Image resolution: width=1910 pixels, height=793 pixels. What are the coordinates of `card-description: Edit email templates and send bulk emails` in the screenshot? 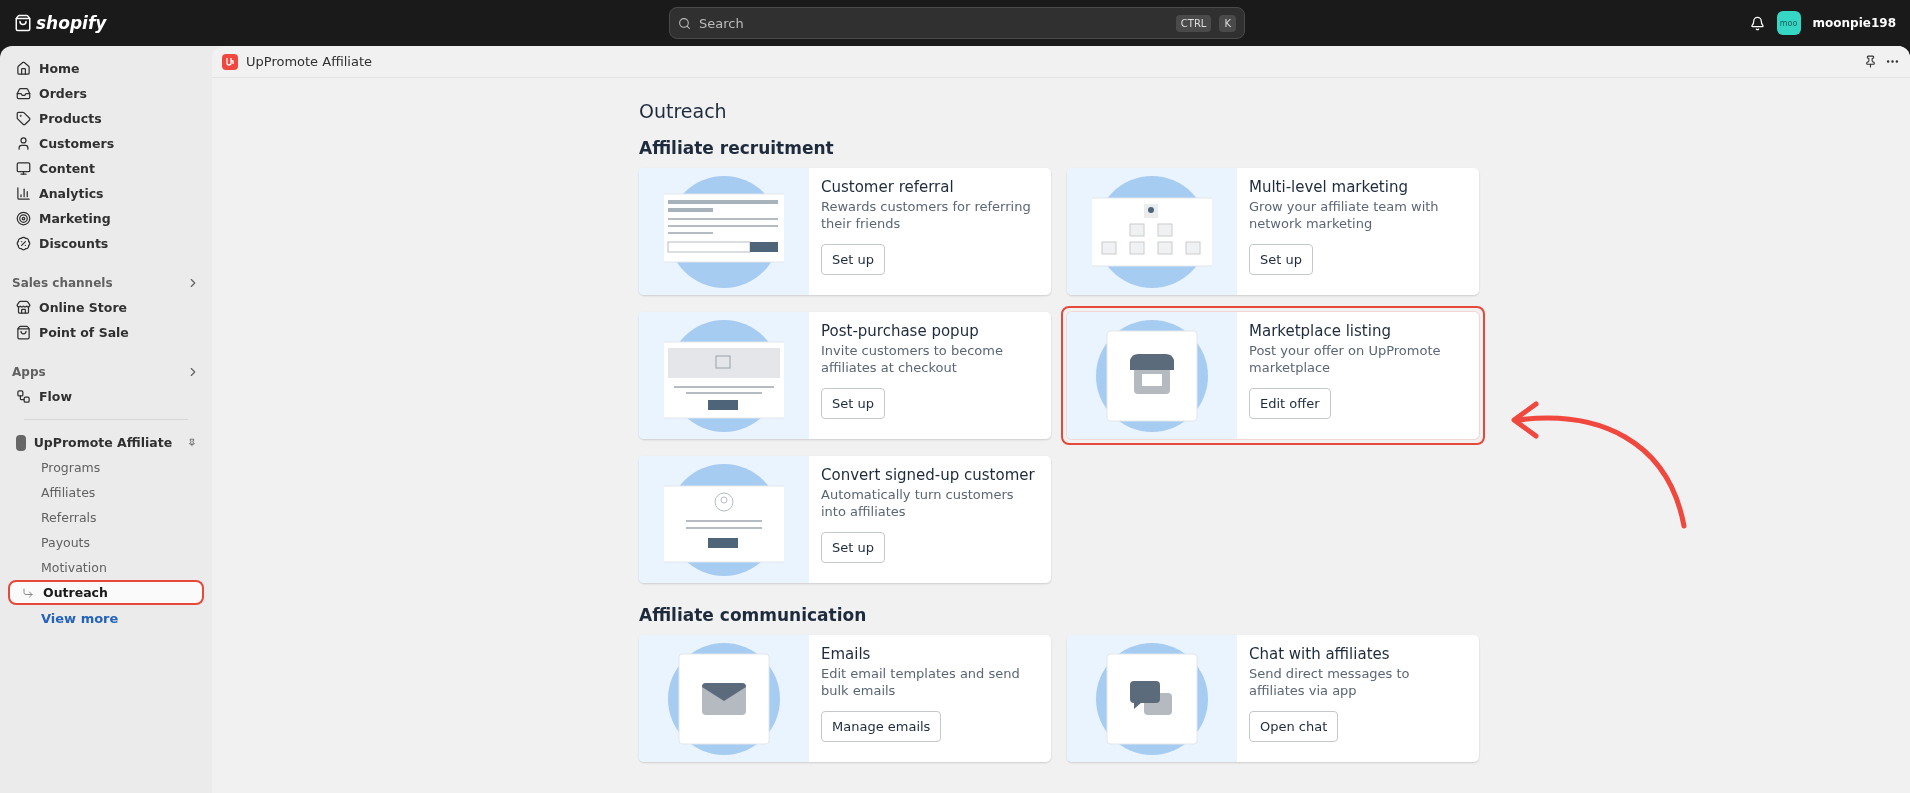 It's located at (921, 682).